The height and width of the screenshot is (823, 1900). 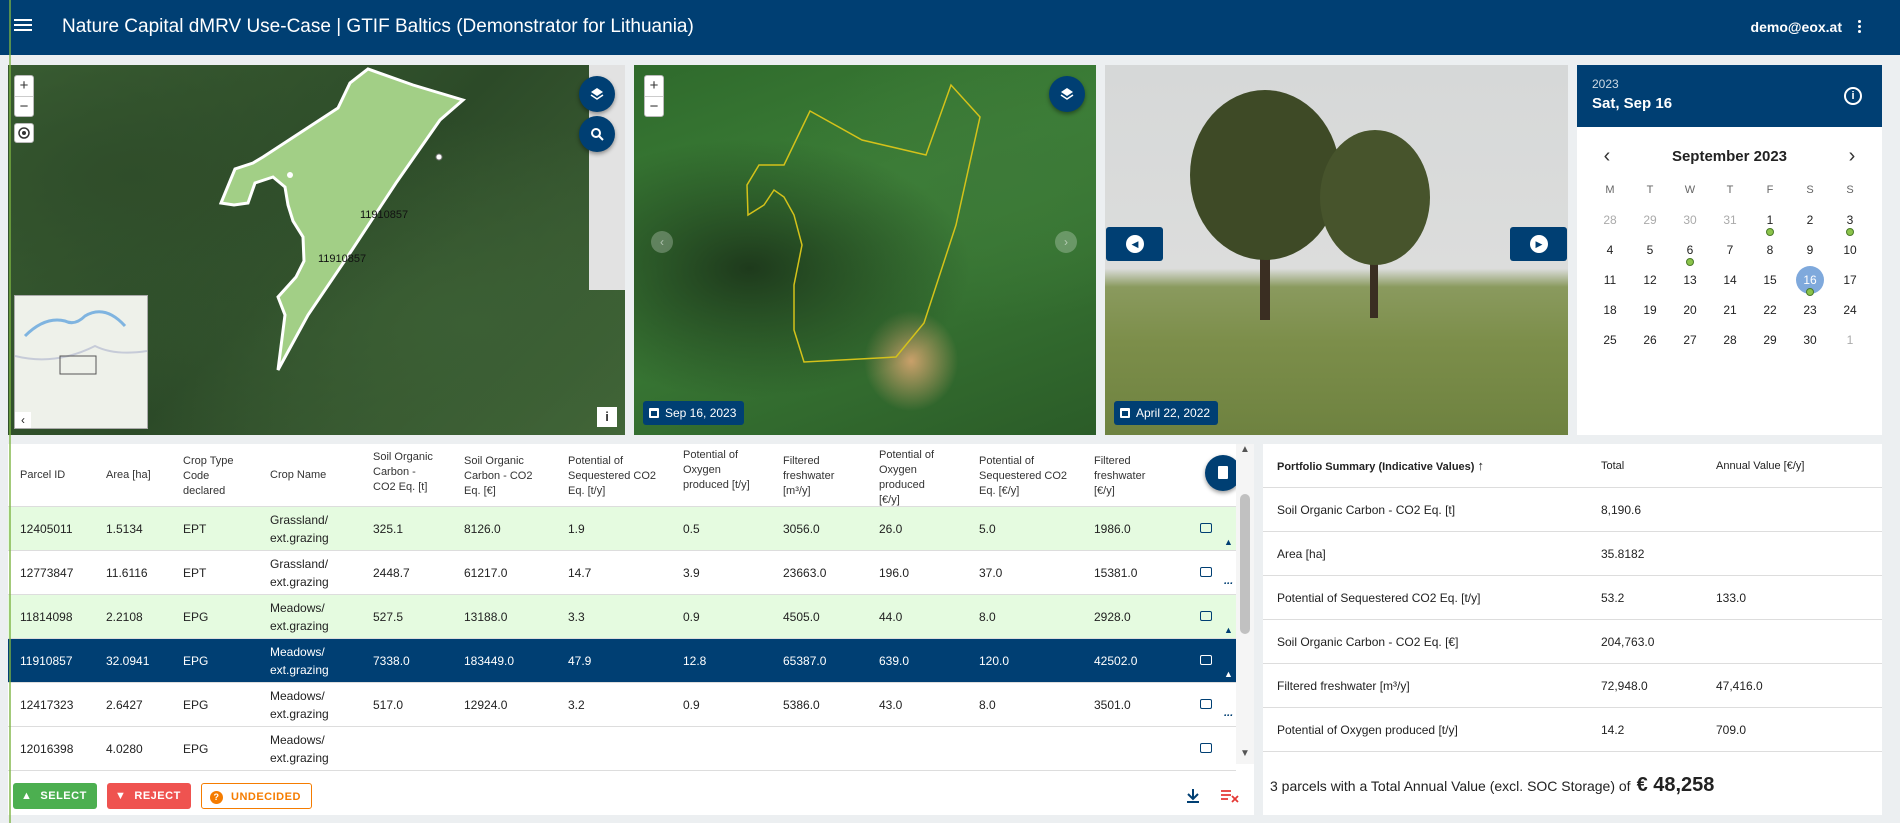 What do you see at coordinates (1730, 220) in the screenshot?
I see `calendar-day: 31` at bounding box center [1730, 220].